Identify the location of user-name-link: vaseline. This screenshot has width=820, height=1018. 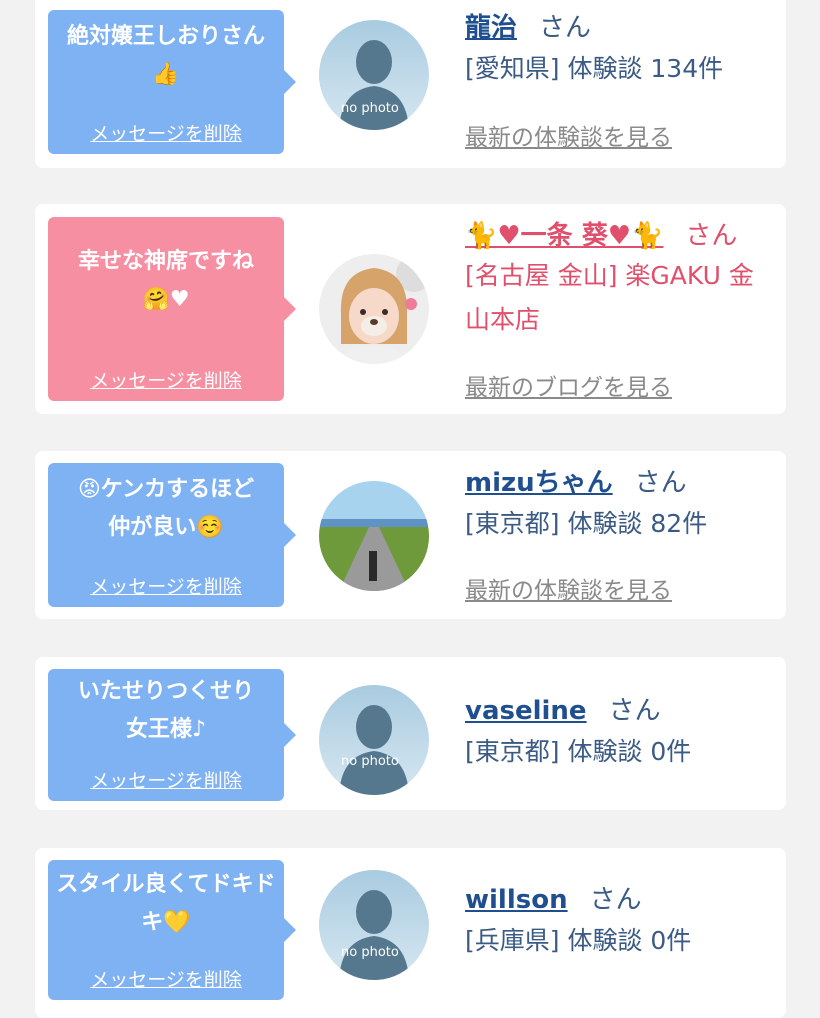
(526, 711).